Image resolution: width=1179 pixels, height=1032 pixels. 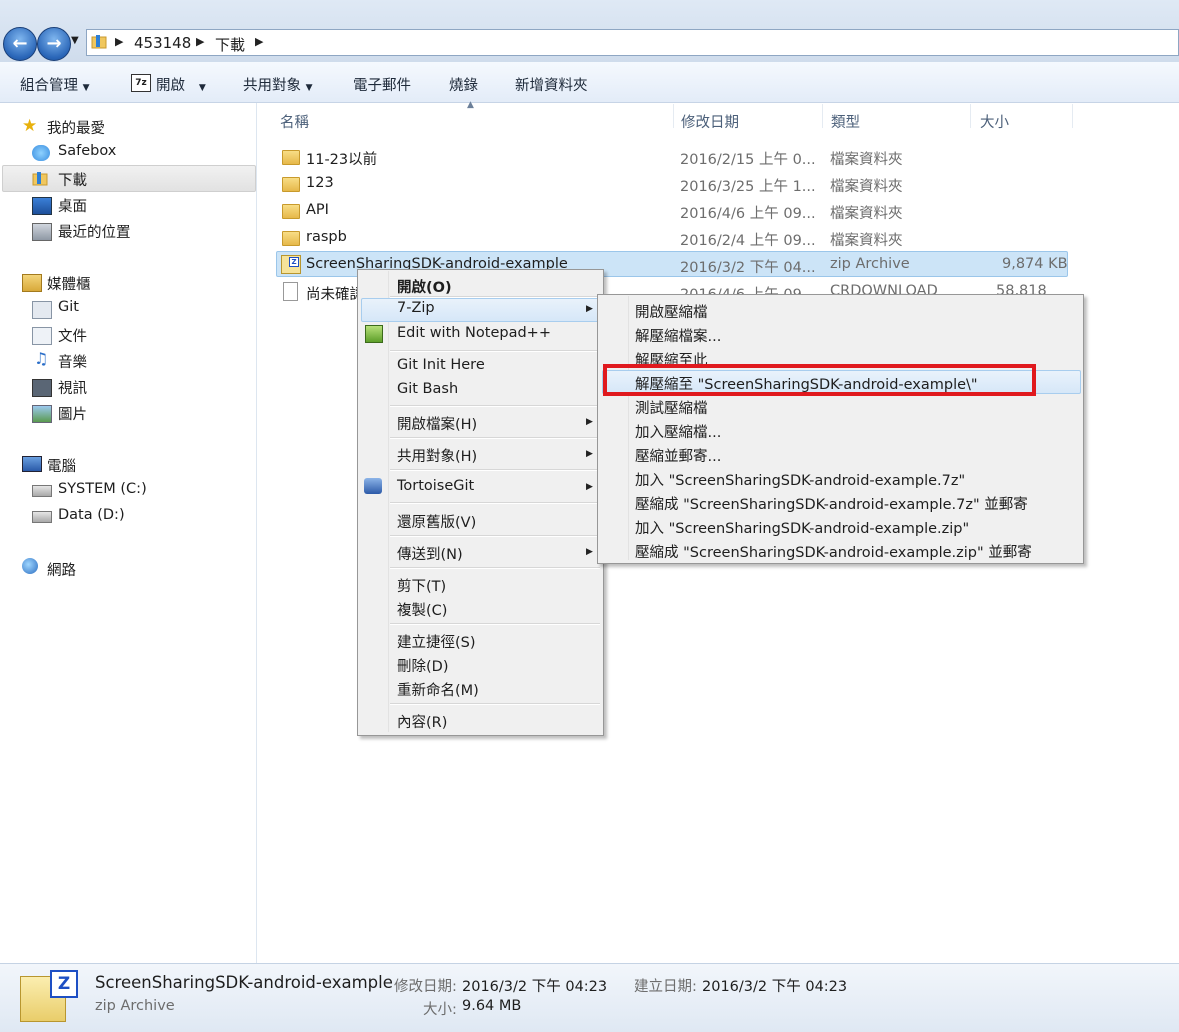 I want to click on menu-open-with: 開啟檔案(H), so click(x=437, y=423).